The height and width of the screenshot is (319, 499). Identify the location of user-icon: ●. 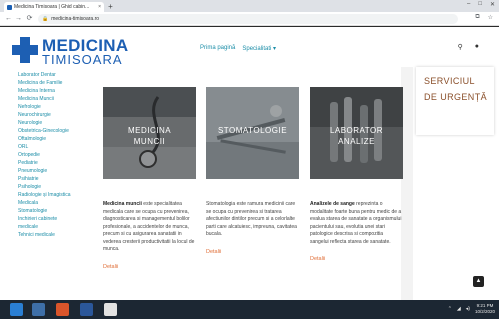
(477, 47).